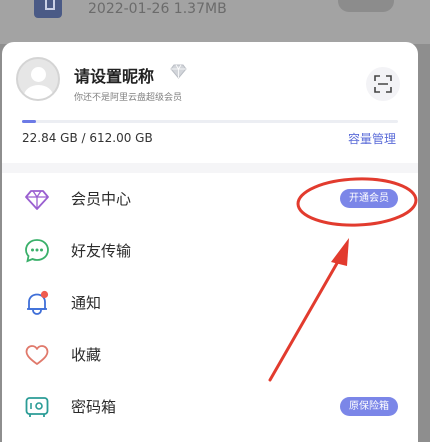 The image size is (430, 442). What do you see at coordinates (94, 407) in the screenshot?
I see `menu-label: 密码箱` at bounding box center [94, 407].